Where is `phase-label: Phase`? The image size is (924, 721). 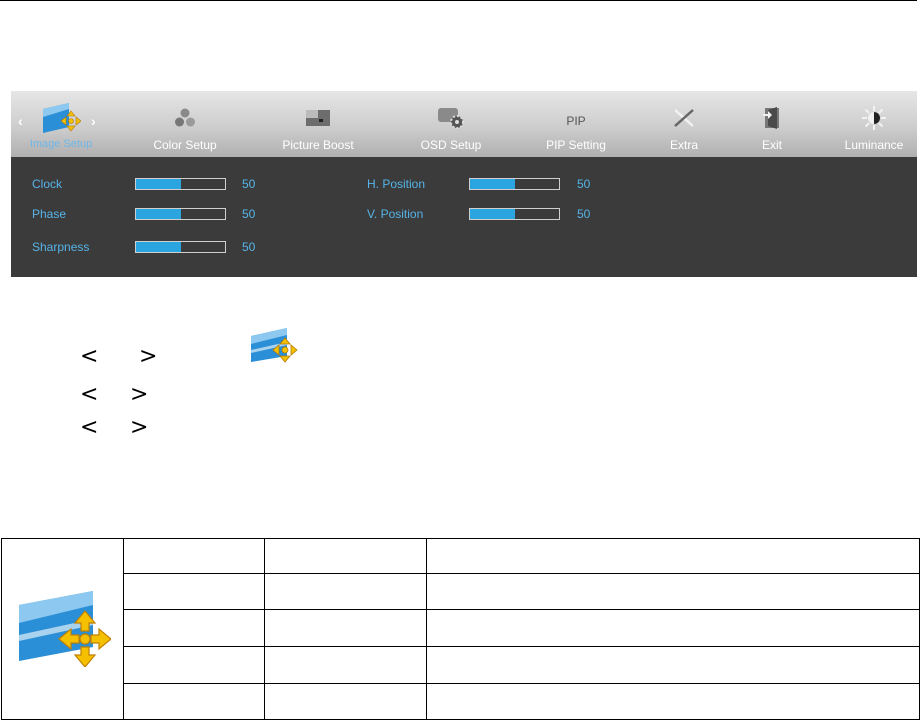
phase-label: Phase is located at coordinates (49, 214).